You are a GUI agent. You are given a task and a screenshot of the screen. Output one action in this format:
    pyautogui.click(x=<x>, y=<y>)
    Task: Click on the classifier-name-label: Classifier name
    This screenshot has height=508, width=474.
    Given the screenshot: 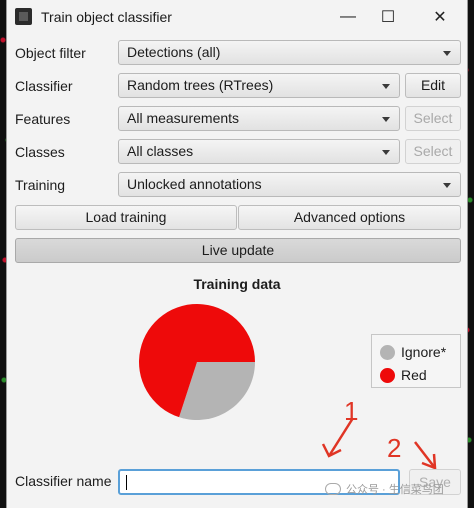 What is the action you would take?
    pyautogui.click(x=63, y=481)
    